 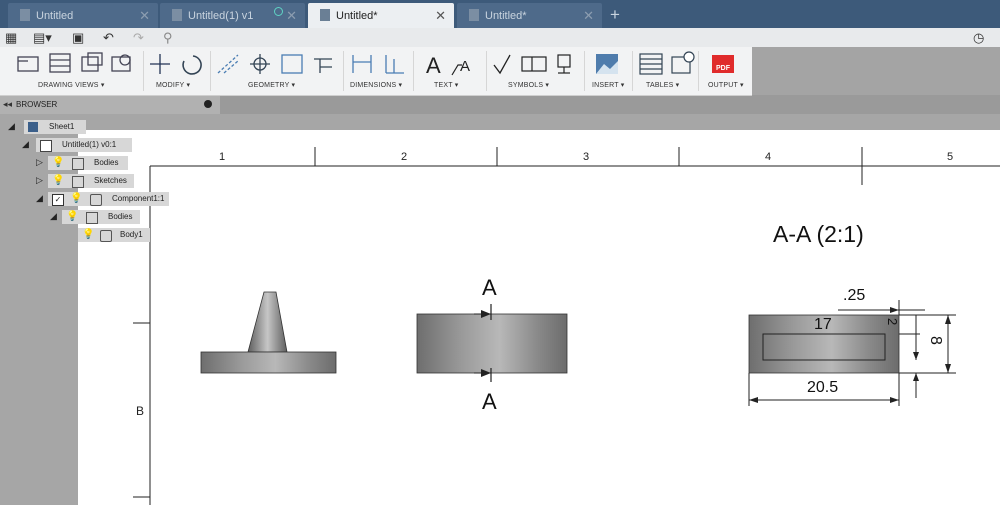 I want to click on pdf-label: PDF, so click(x=723, y=68).